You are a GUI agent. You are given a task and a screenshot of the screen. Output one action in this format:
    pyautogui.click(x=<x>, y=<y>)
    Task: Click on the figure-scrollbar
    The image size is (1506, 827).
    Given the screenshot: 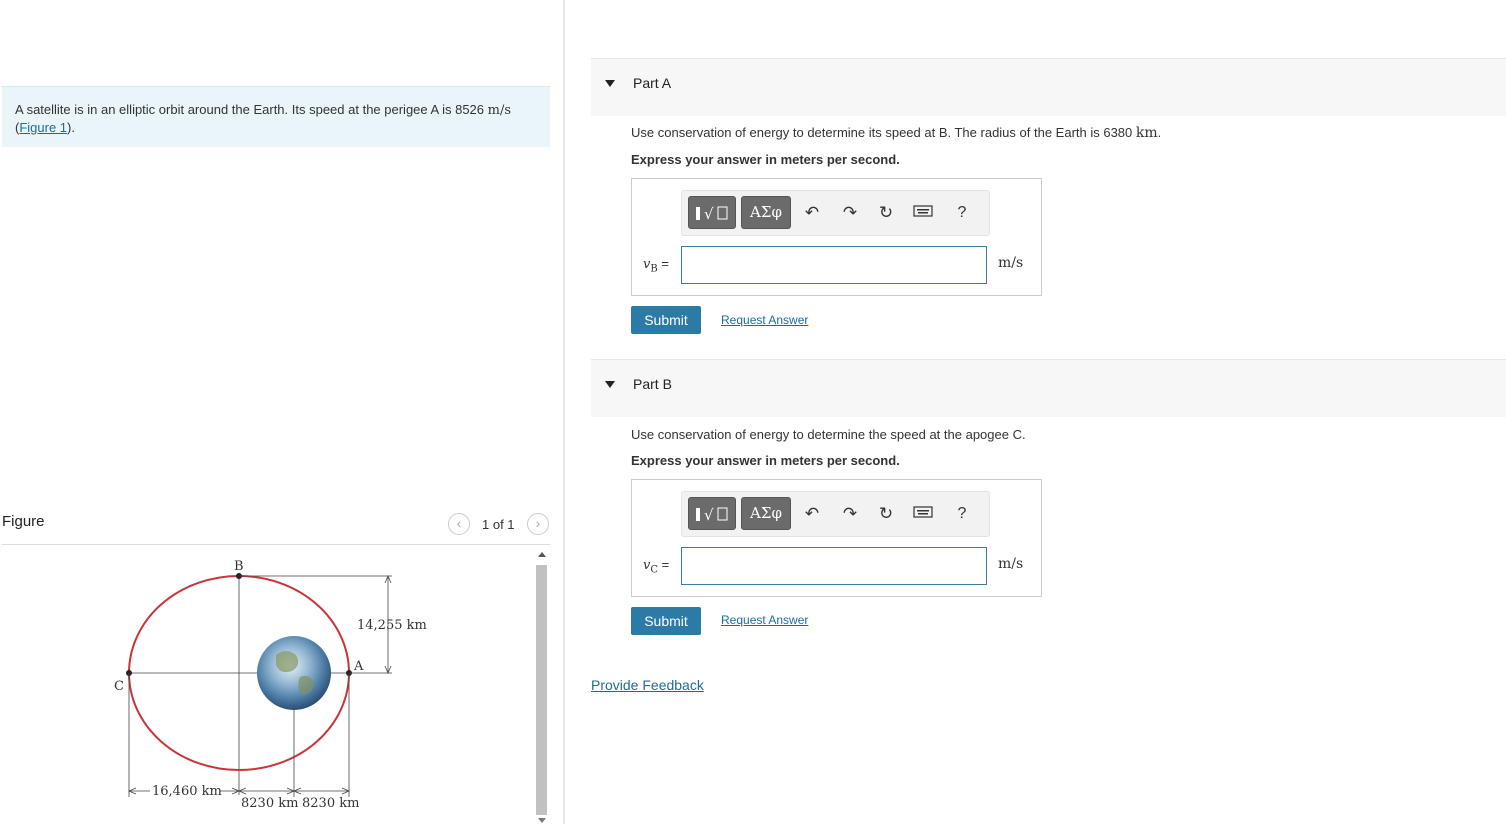 What is the action you would take?
    pyautogui.click(x=542, y=686)
    